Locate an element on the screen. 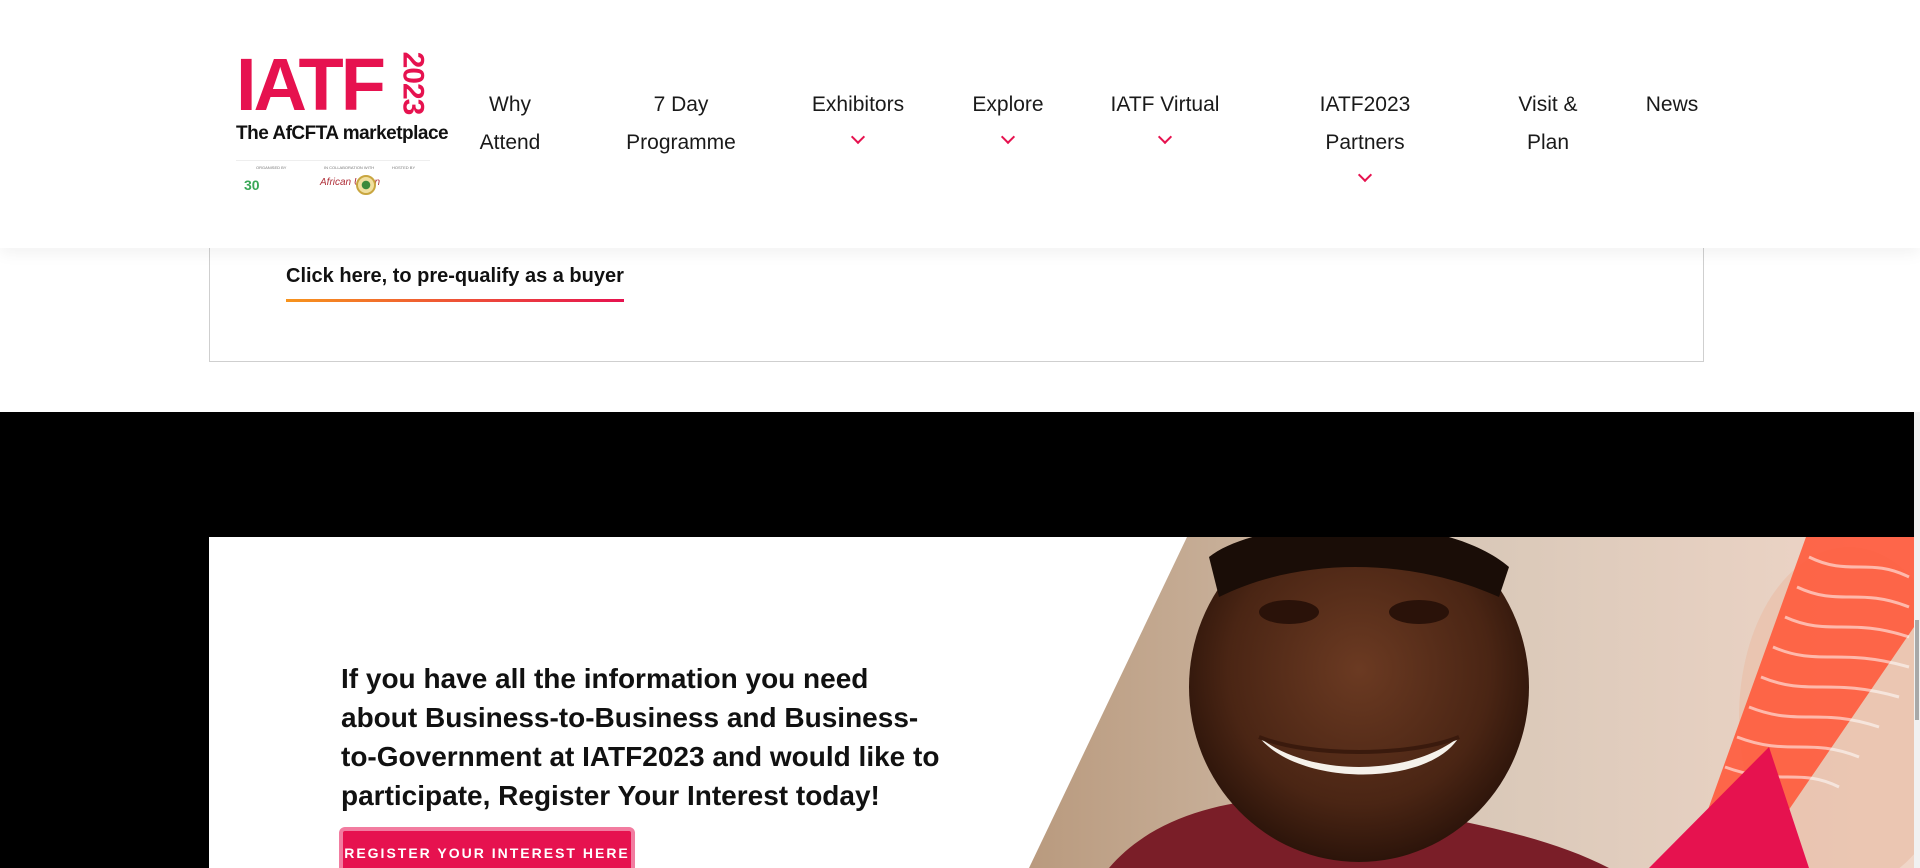 This screenshot has width=1920, height=868. nav-label: 7 Day is located at coordinates (681, 104).